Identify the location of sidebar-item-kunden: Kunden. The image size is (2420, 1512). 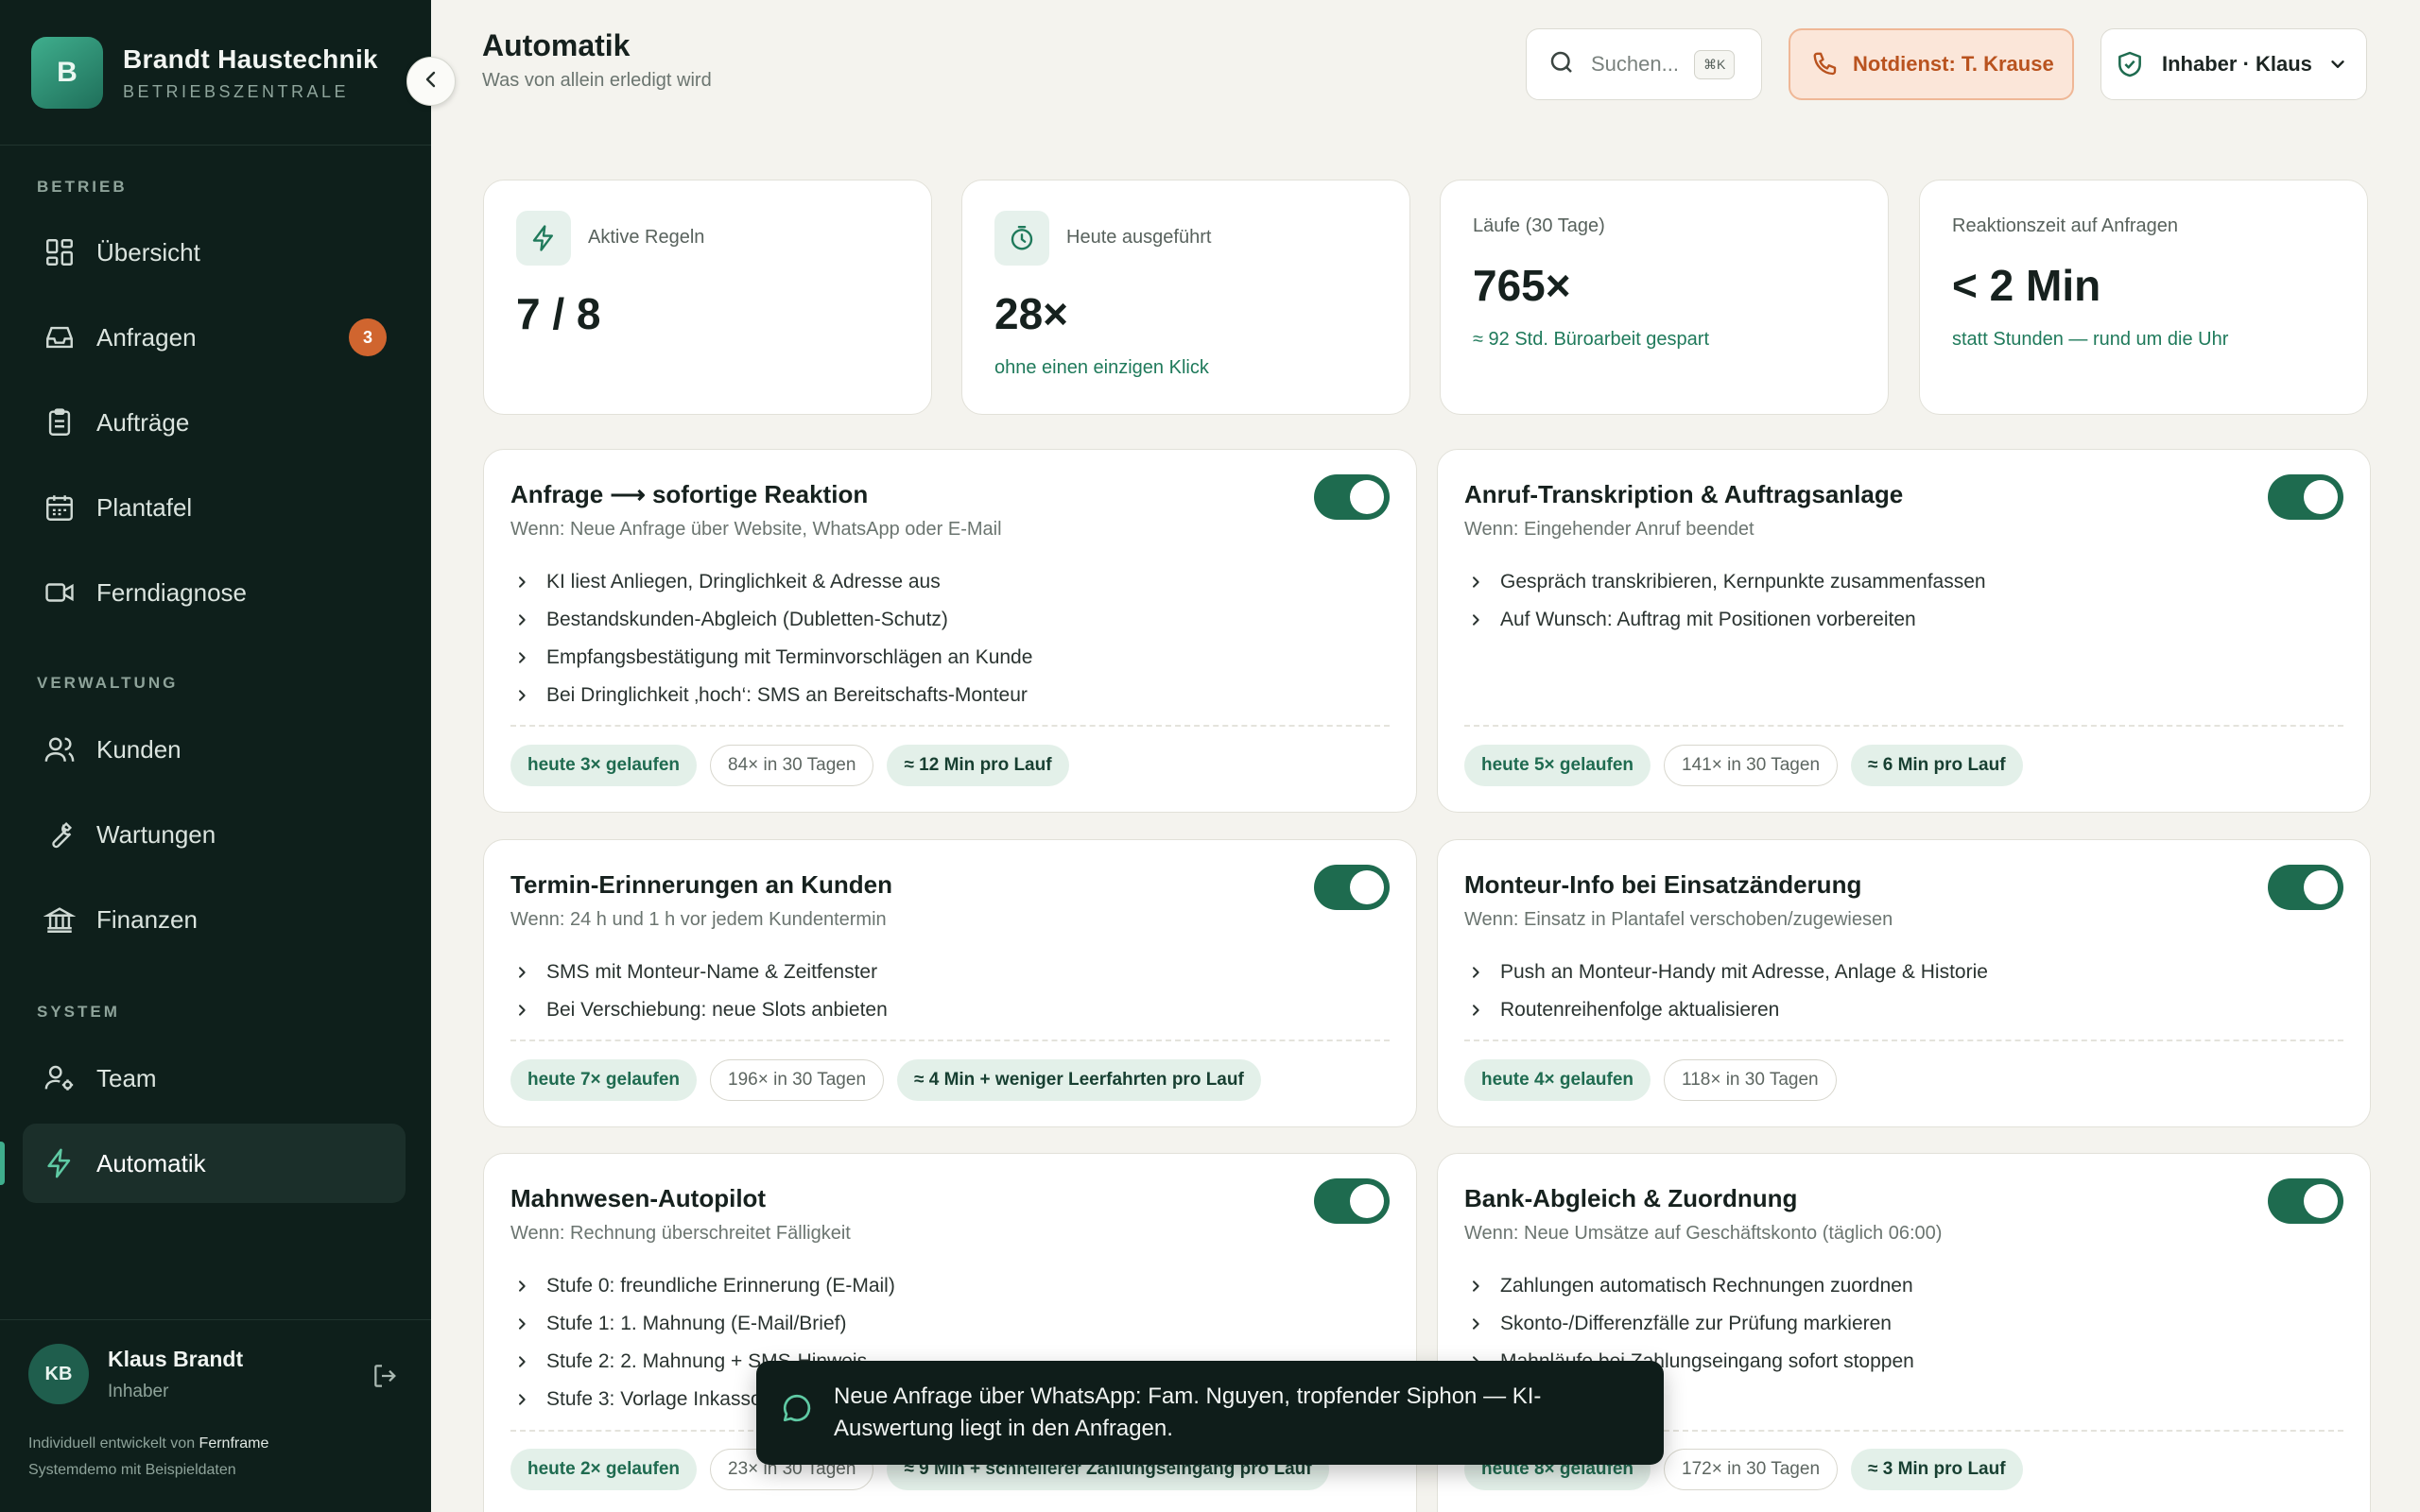
(214, 749).